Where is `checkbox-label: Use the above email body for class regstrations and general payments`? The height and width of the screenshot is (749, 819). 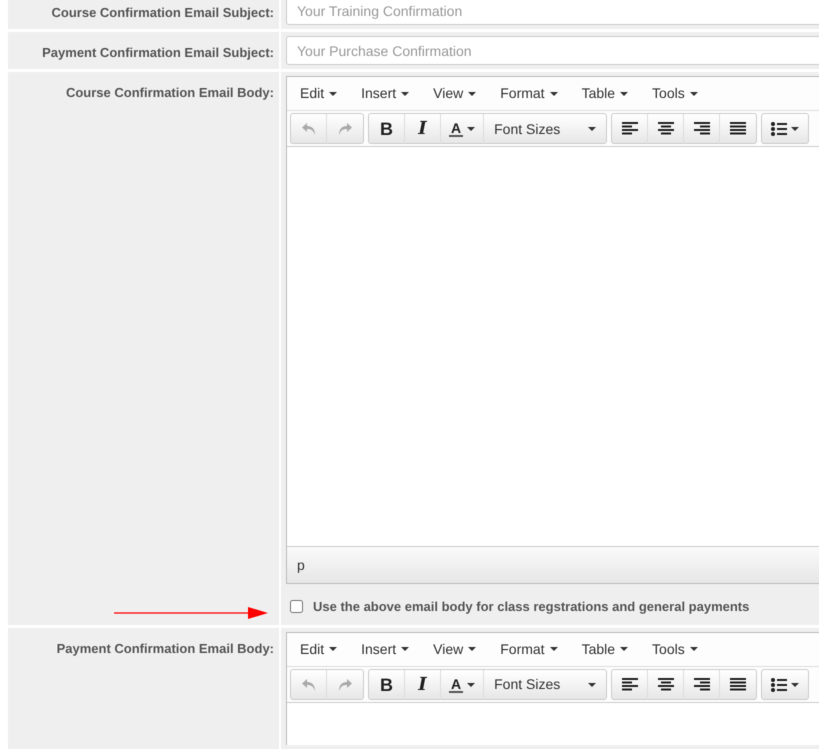 checkbox-label: Use the above email body for class regstrations and general payments is located at coordinates (531, 607).